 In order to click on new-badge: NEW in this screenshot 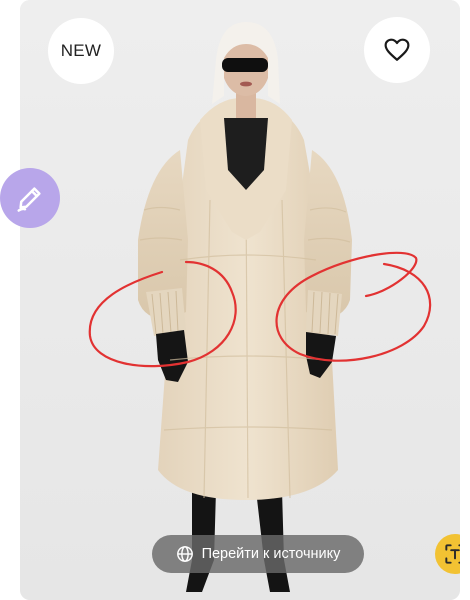, I will do `click(81, 51)`.